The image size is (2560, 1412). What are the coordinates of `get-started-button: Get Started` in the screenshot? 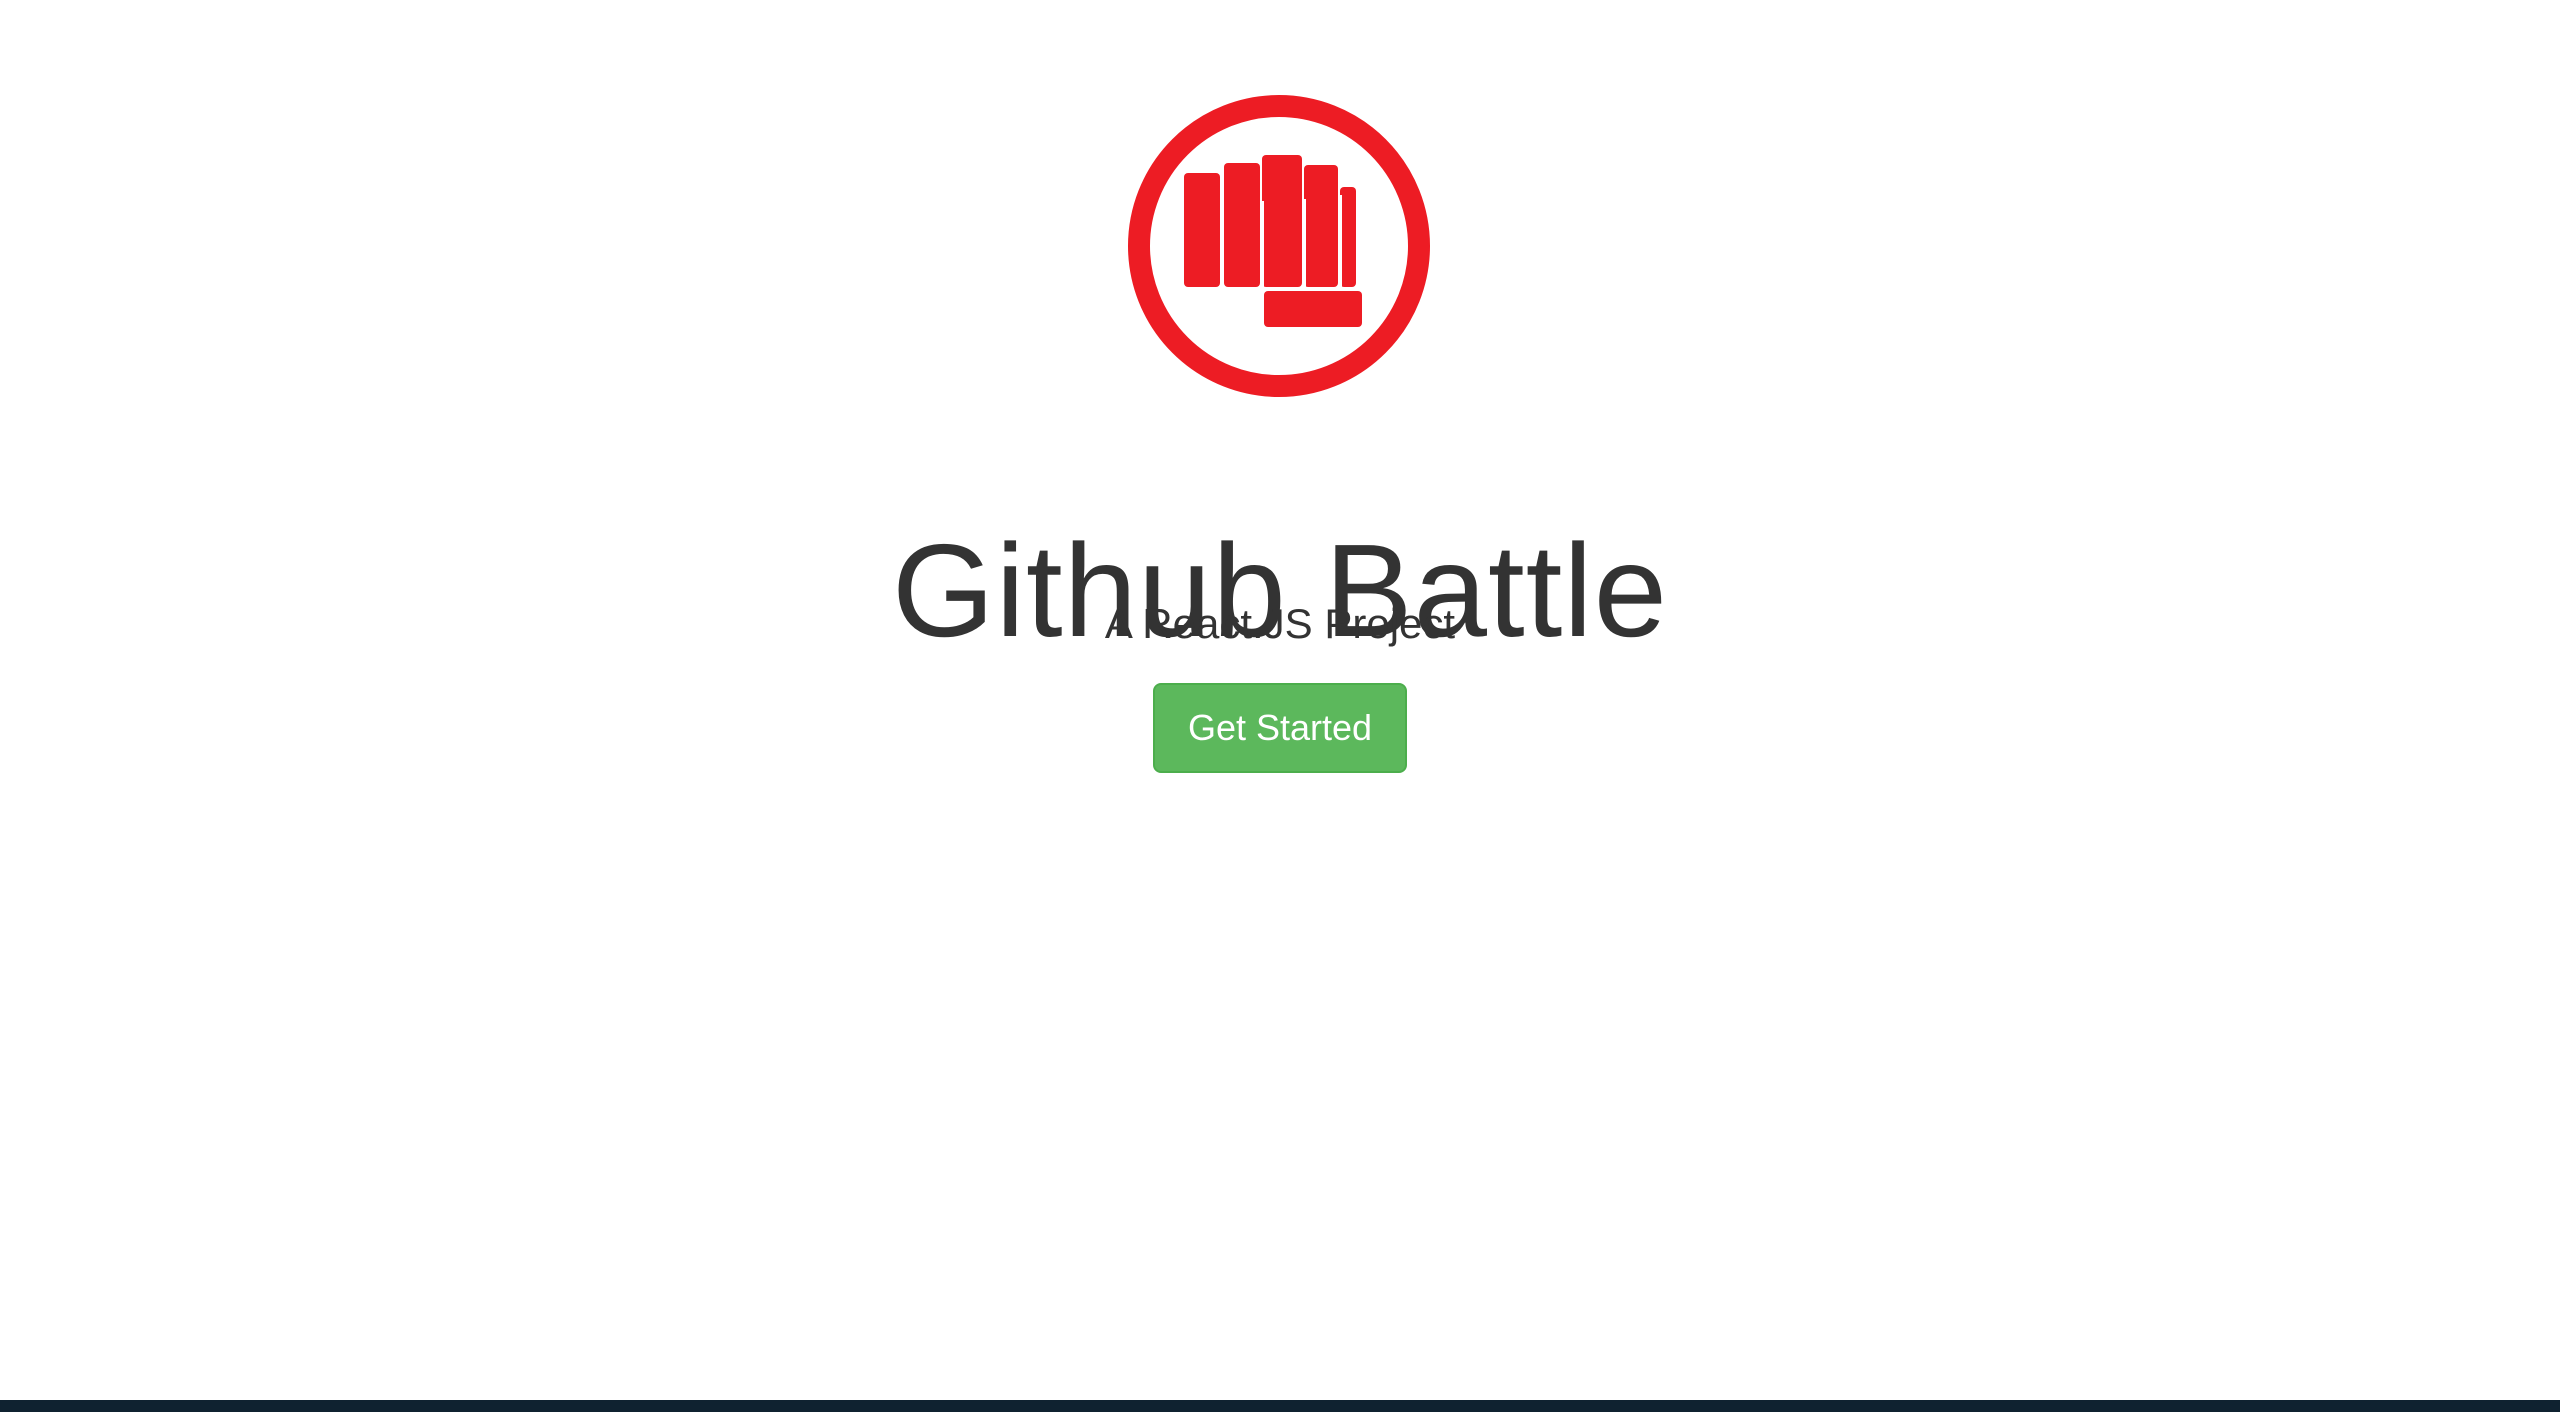 It's located at (1280, 728).